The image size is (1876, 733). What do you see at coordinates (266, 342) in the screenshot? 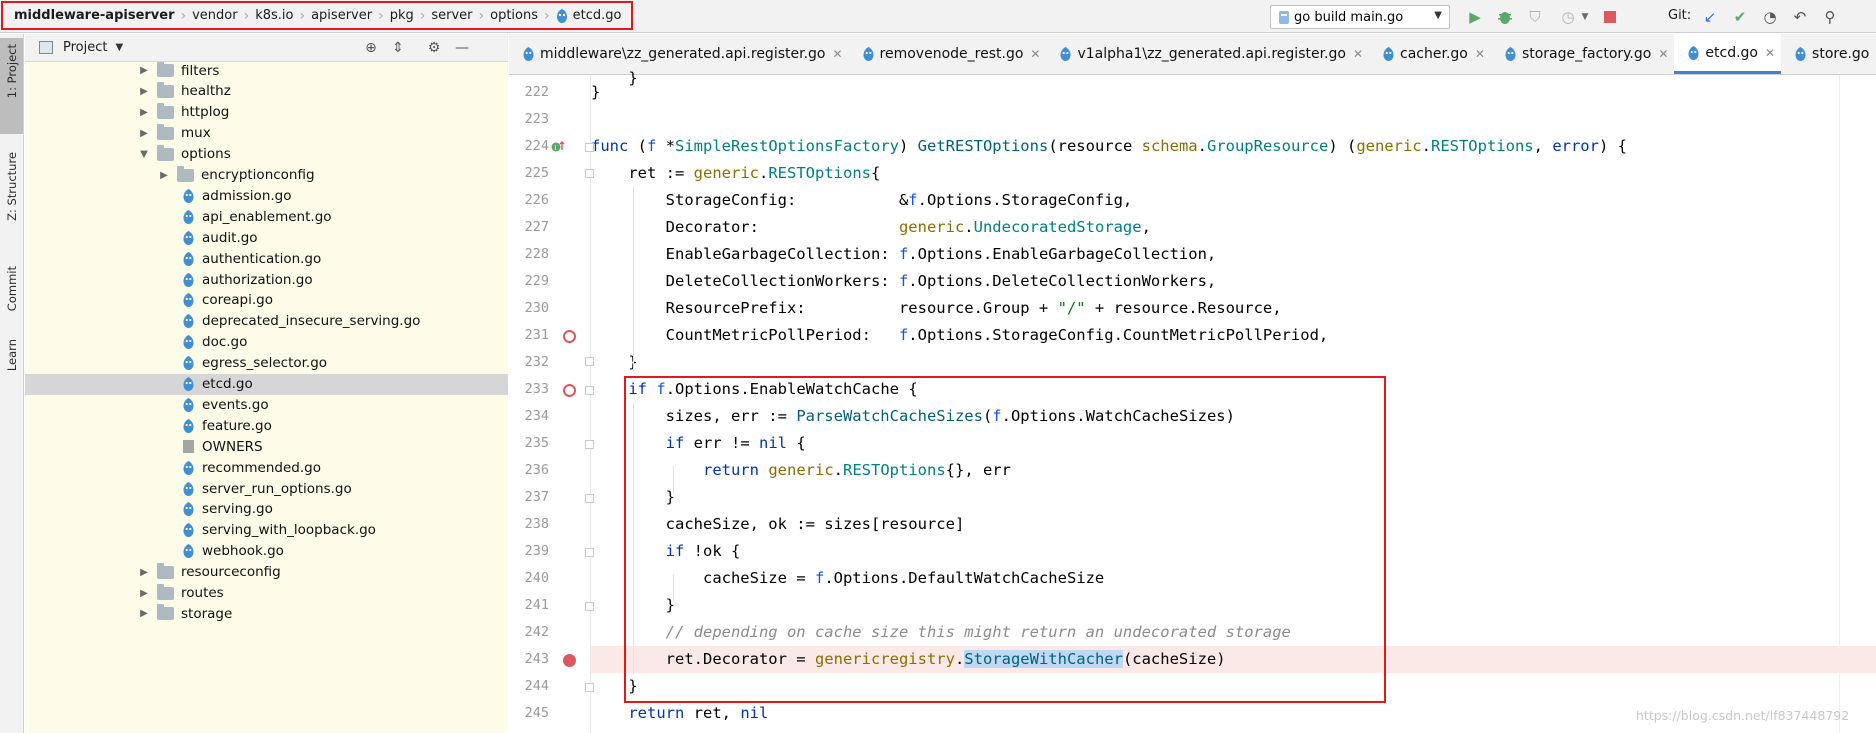
I see `tree-file-item: doc.go` at bounding box center [266, 342].